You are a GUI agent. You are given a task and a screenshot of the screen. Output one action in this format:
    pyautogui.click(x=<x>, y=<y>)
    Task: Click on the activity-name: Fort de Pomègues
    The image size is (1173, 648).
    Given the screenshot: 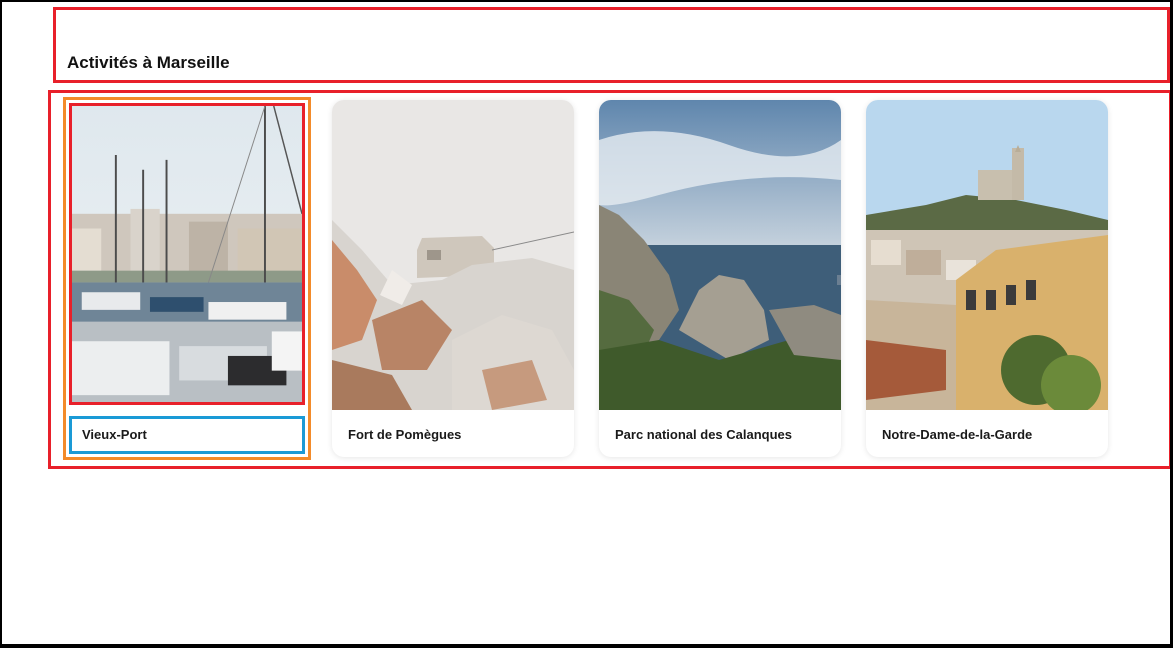 What is the action you would take?
    pyautogui.click(x=404, y=434)
    